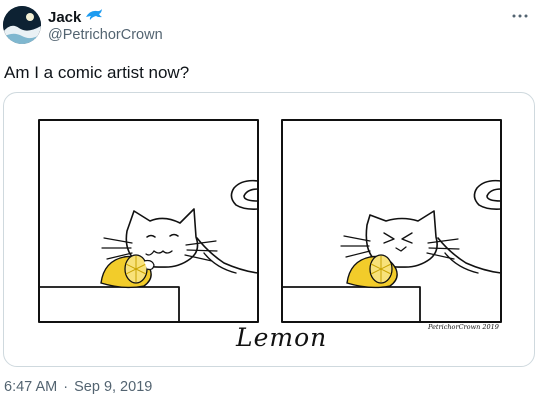 This screenshot has width=540, height=404. Describe the element at coordinates (97, 72) in the screenshot. I see `tweet-text: Am I a comic artist now?` at that location.